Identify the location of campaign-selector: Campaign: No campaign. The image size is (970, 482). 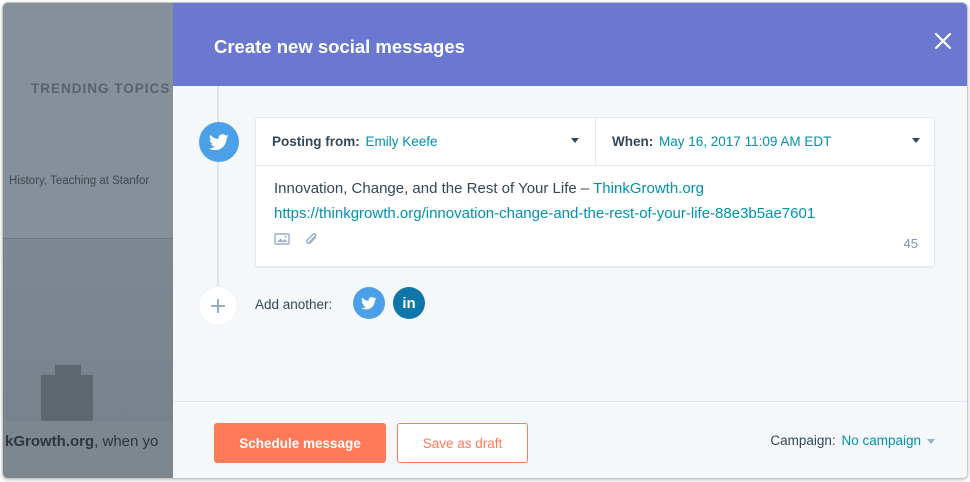
(852, 440).